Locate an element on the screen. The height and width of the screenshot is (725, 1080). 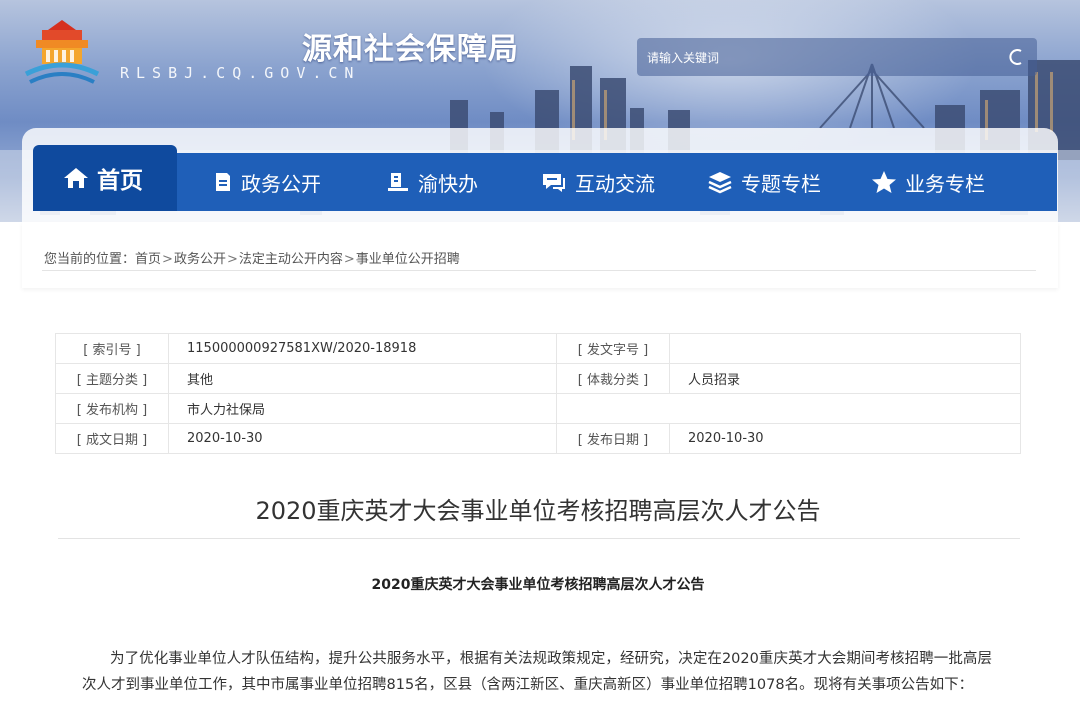
article-subtitle: 2020重庆英才大会事业单位考核招聘高层次人才公告 is located at coordinates (538, 585).